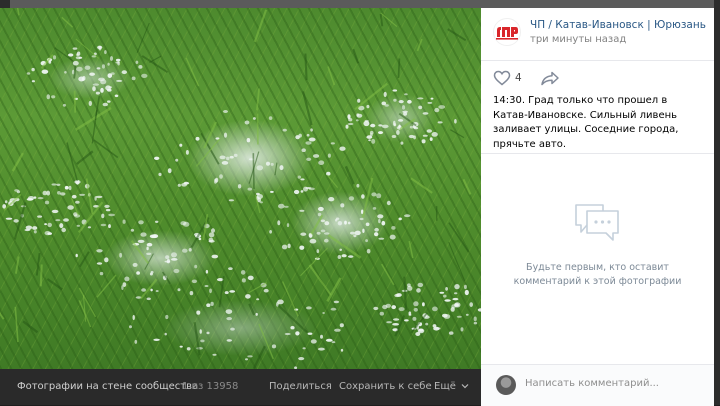 The width and height of the screenshot is (720, 406). Describe the element at coordinates (107, 386) in the screenshot. I see `album-title-link: Фотографии на стене сообщества` at that location.